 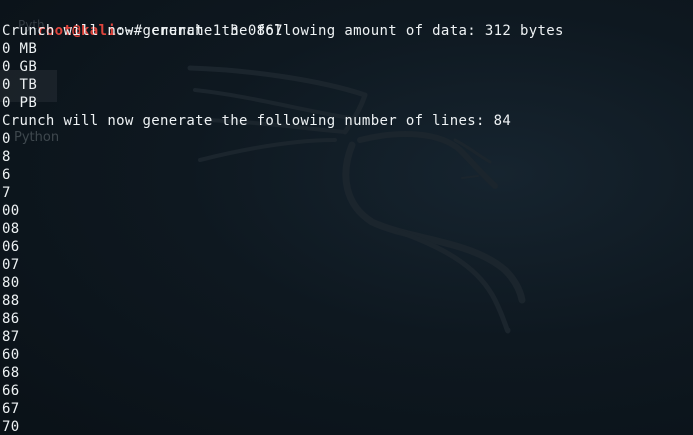 I want to click on output-line: 0, so click(x=6, y=139).